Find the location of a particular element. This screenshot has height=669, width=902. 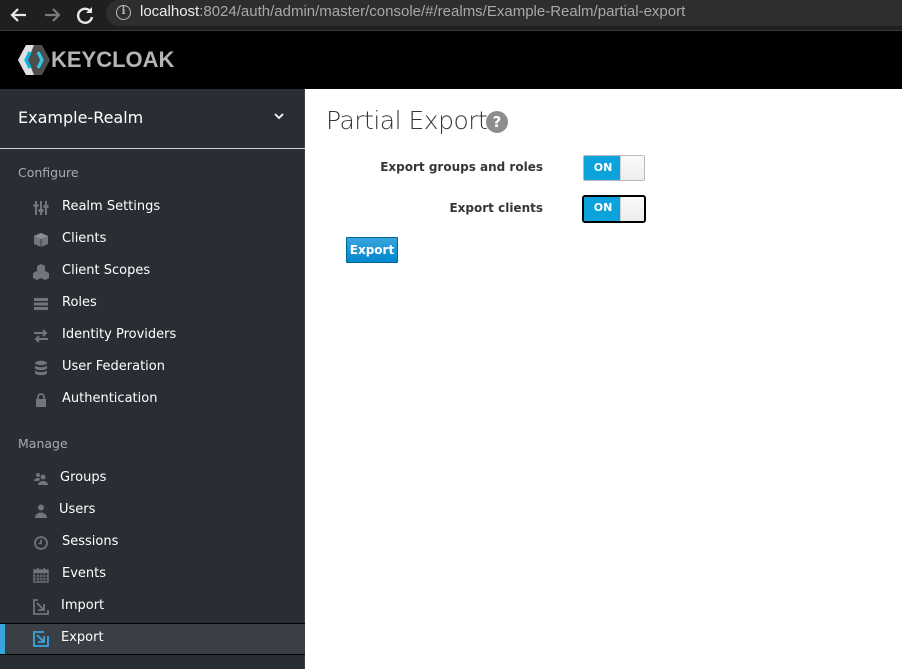

section-configure: Configure is located at coordinates (48, 172).